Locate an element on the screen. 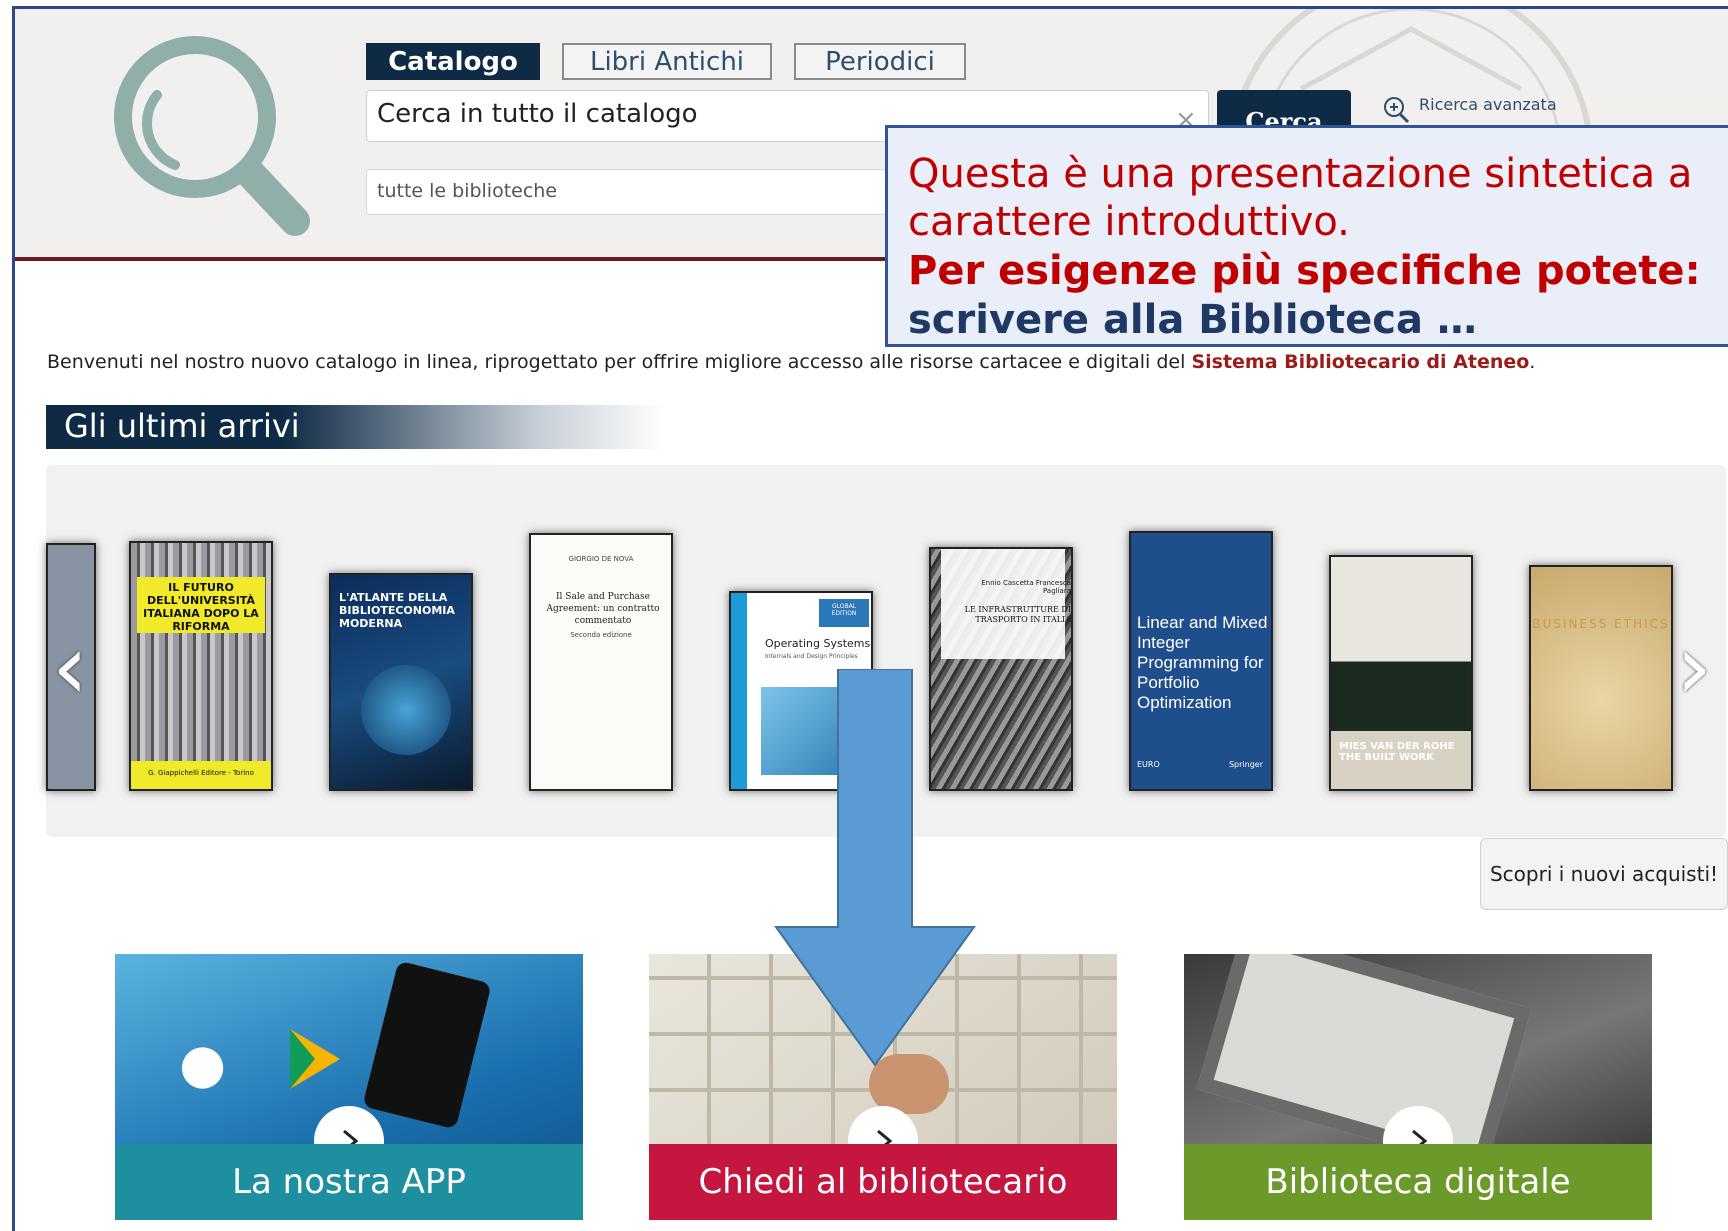 This screenshot has width=1728, height=1231. carousel-next-arrow: › is located at coordinates (1694, 667).